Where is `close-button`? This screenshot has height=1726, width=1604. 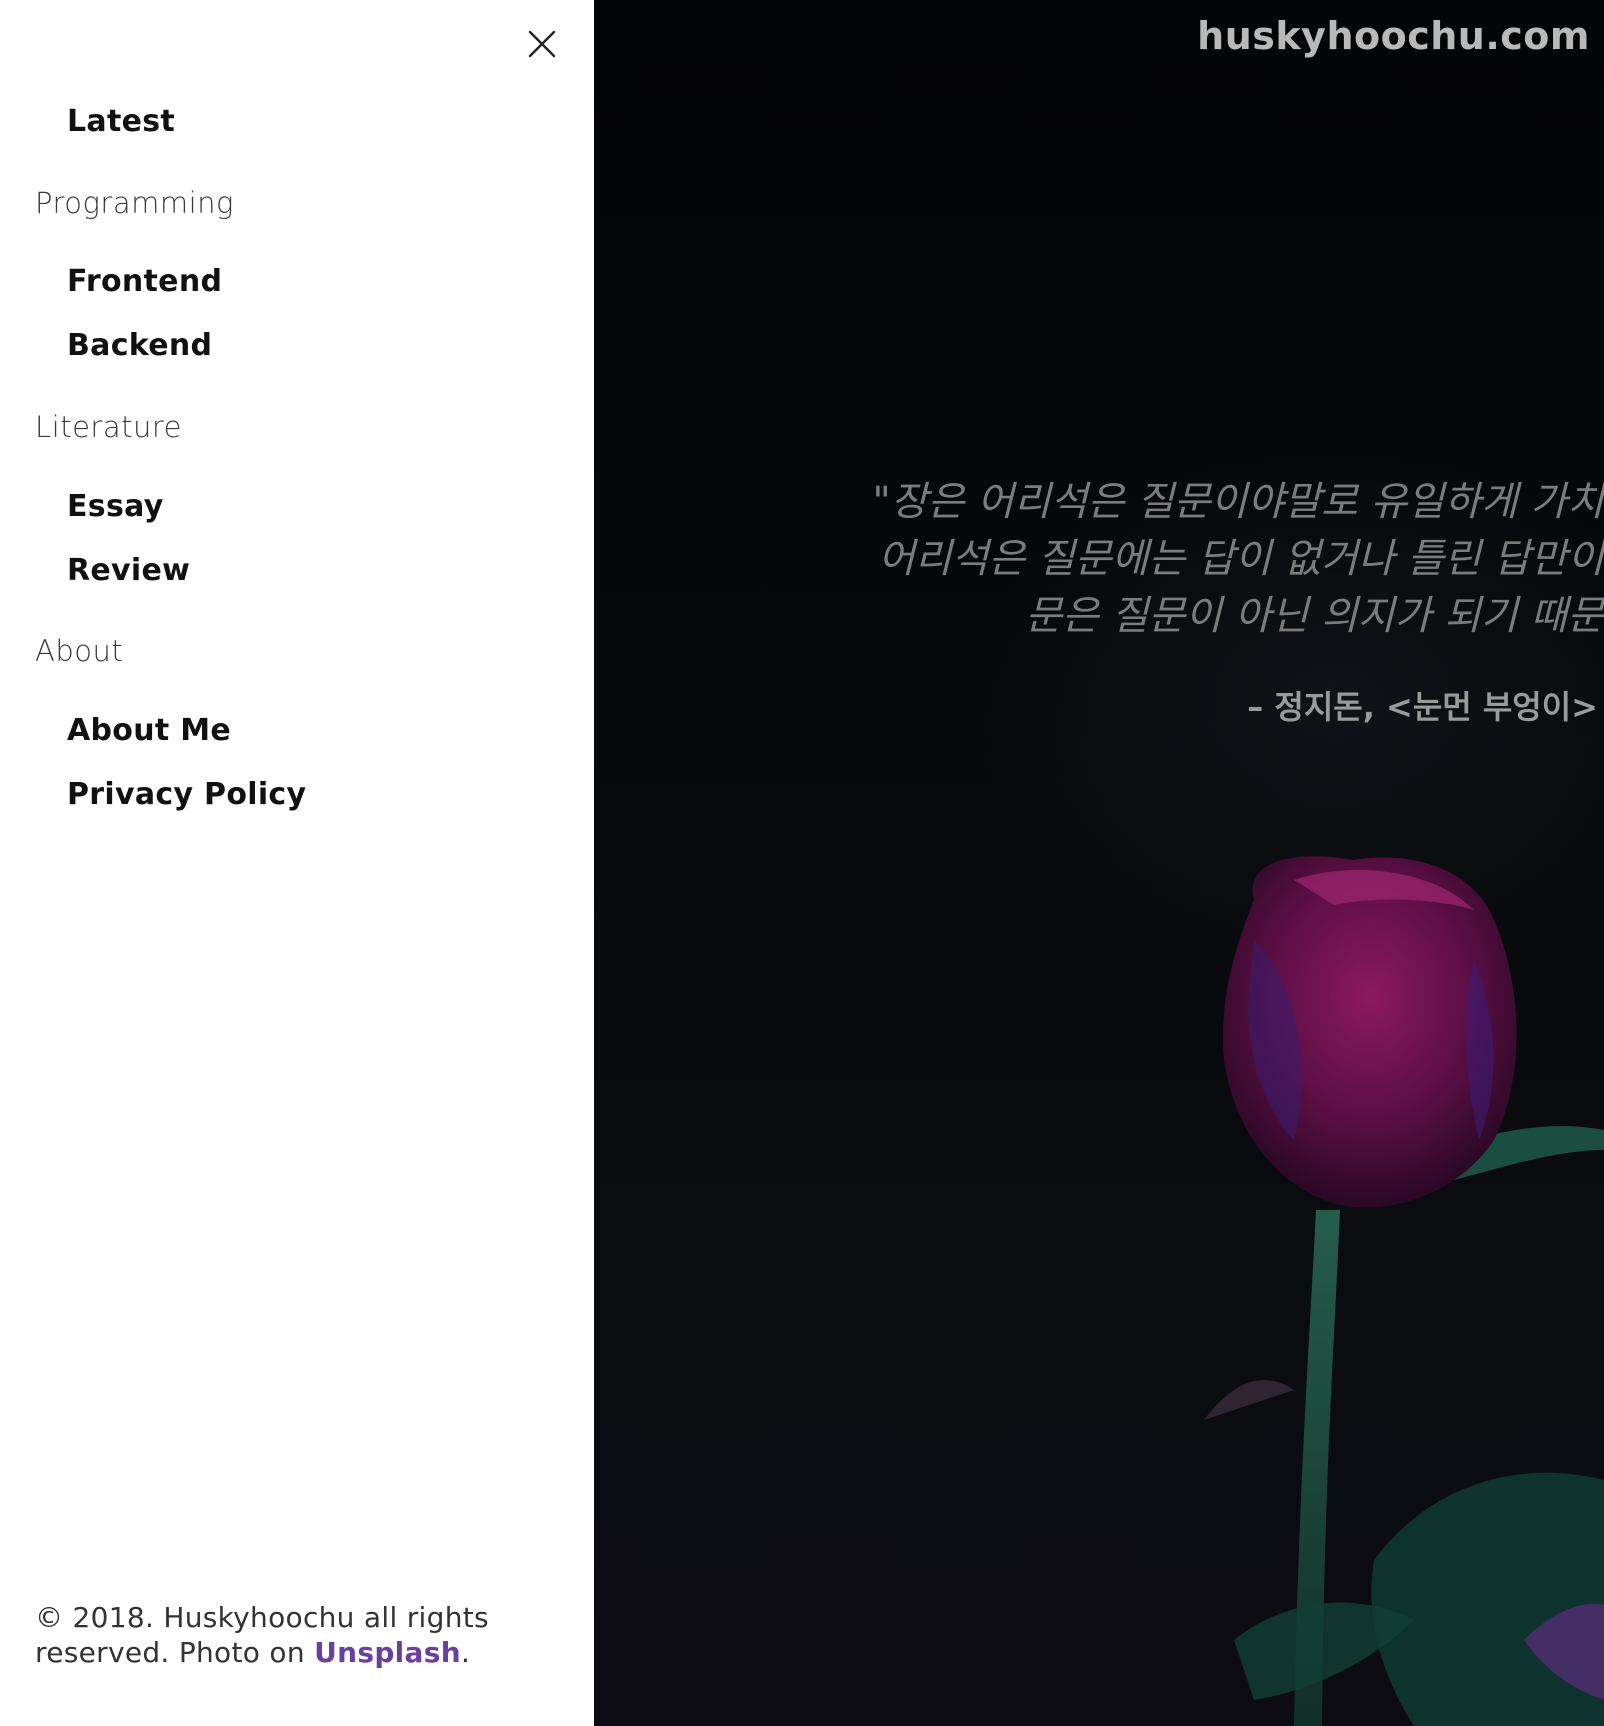 close-button is located at coordinates (542, 44).